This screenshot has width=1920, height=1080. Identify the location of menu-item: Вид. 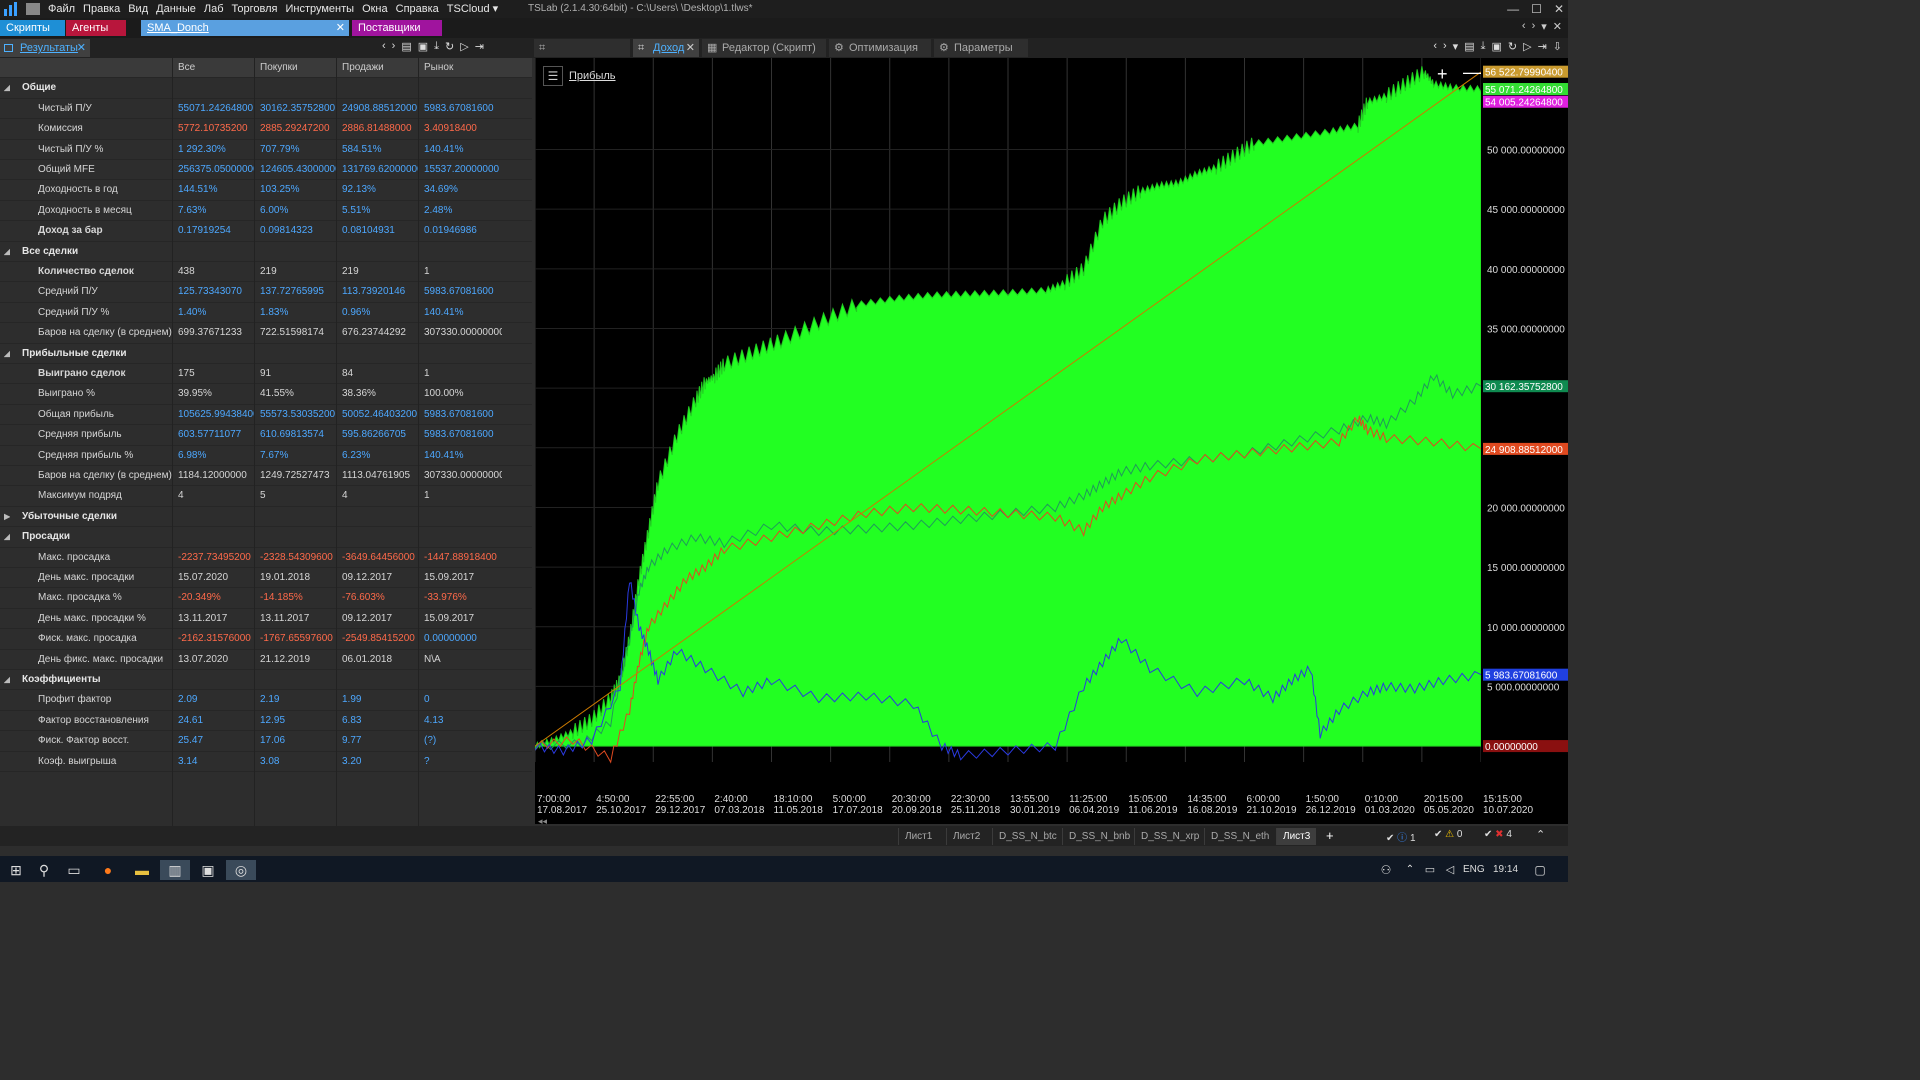
(138, 9).